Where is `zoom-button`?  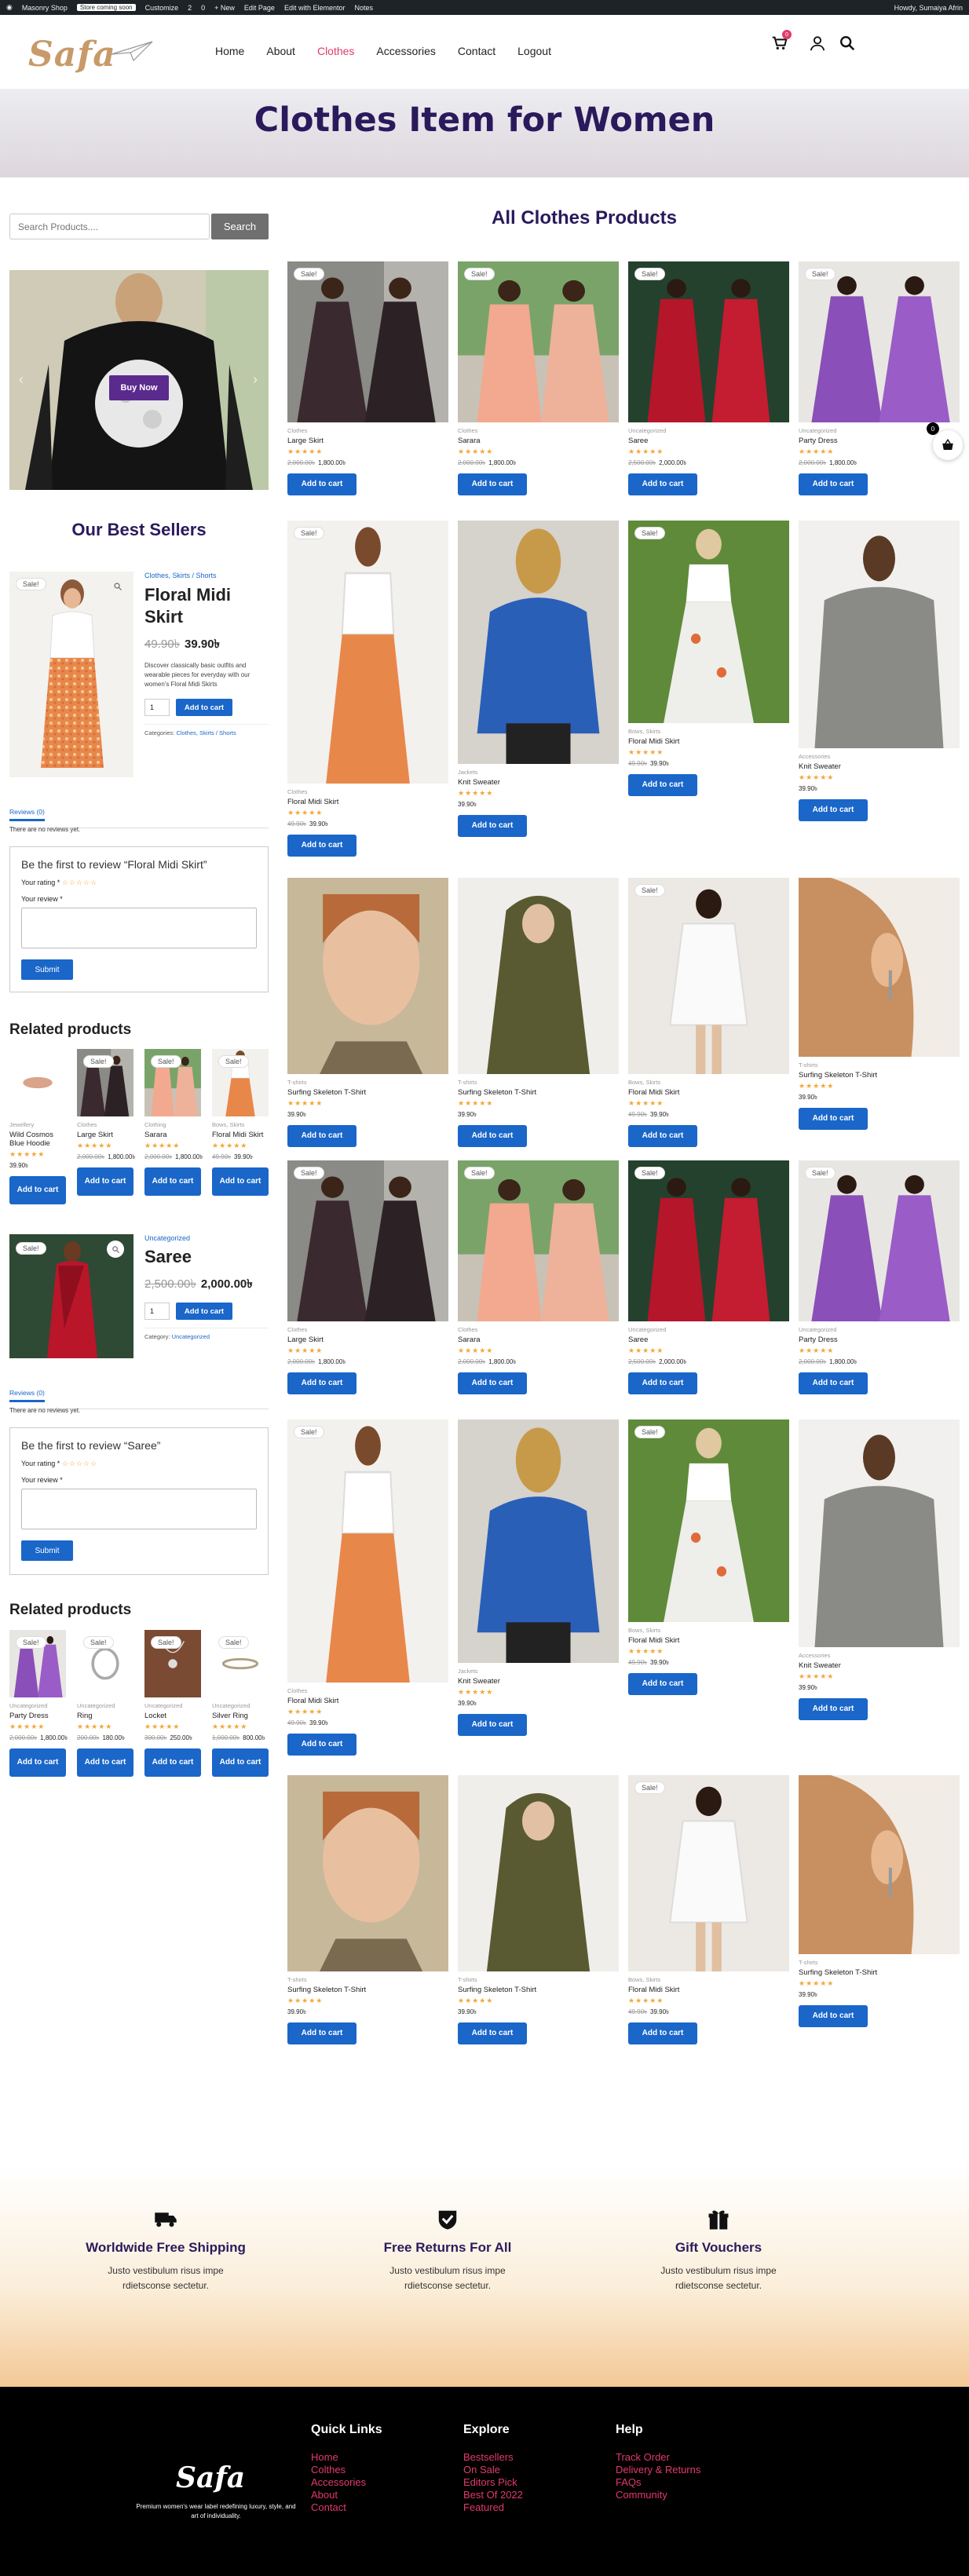 zoom-button is located at coordinates (115, 1249).